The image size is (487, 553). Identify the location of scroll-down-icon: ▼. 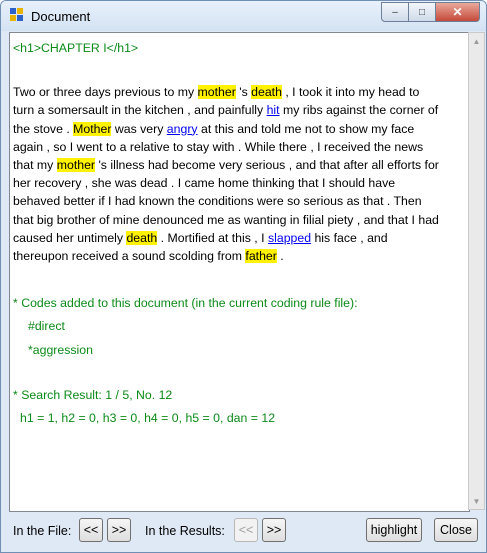
(476, 501).